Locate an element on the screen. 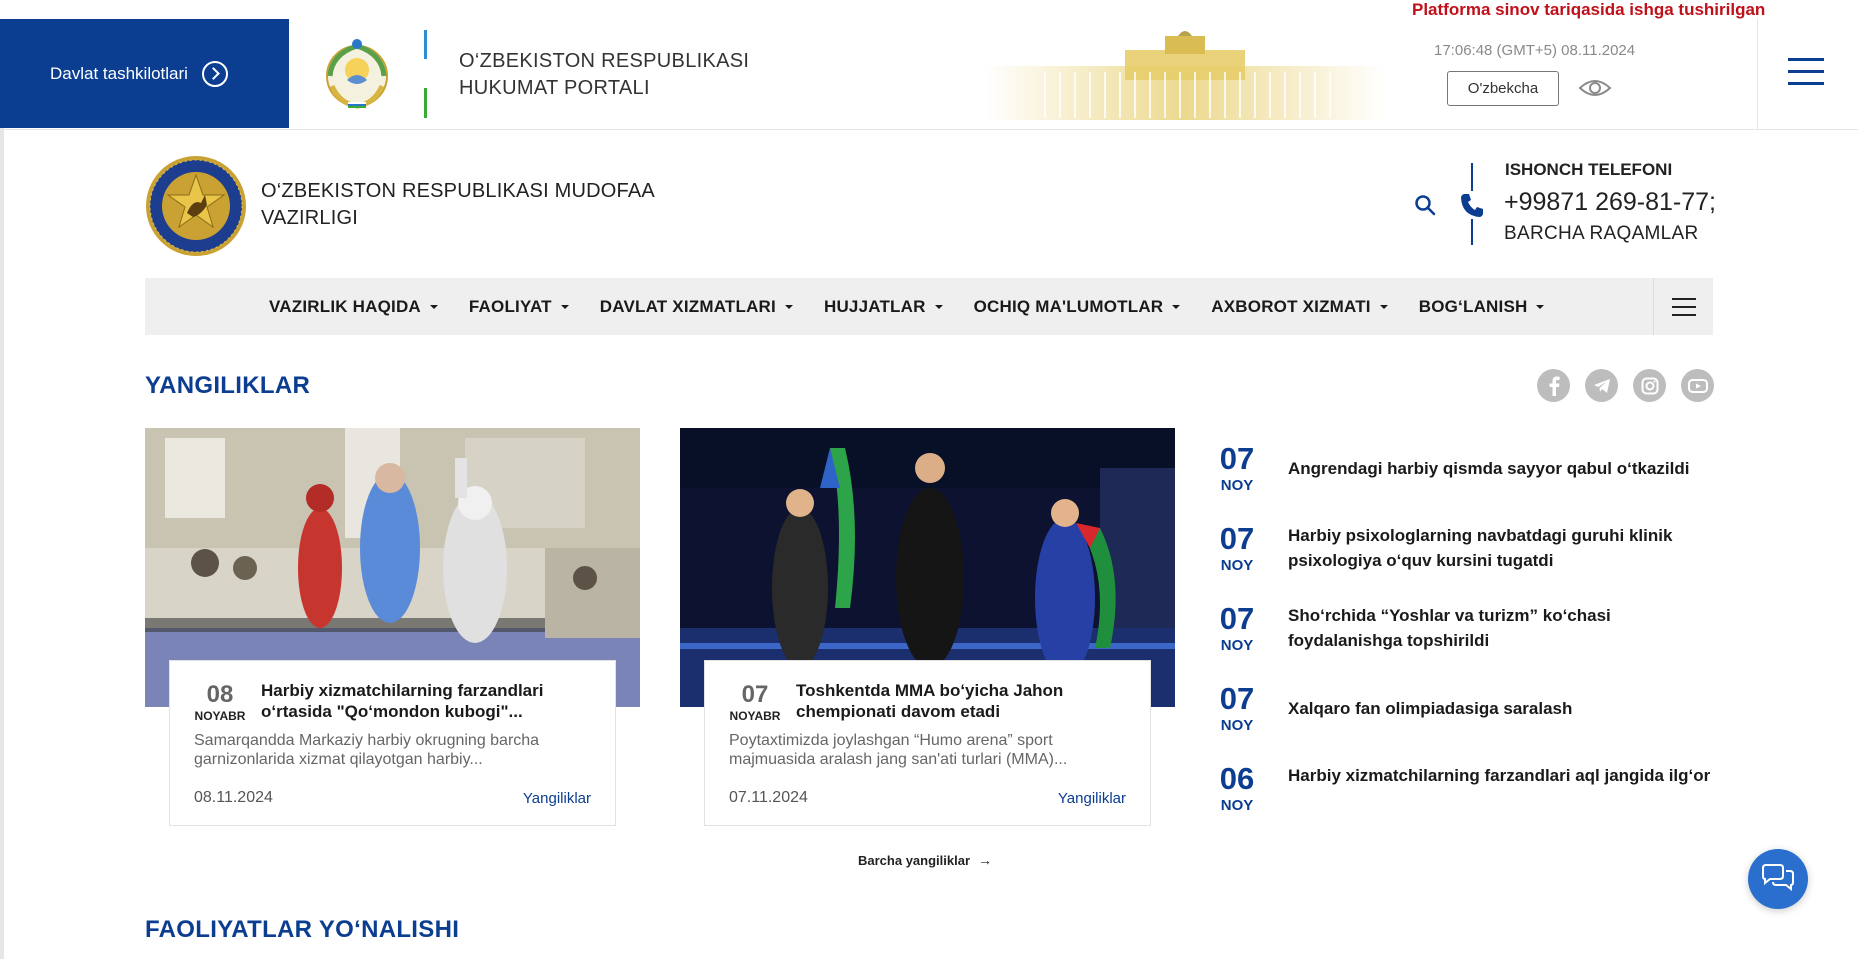 The height and width of the screenshot is (959, 1858). language-selector: O'zbekcha is located at coordinates (1503, 88).